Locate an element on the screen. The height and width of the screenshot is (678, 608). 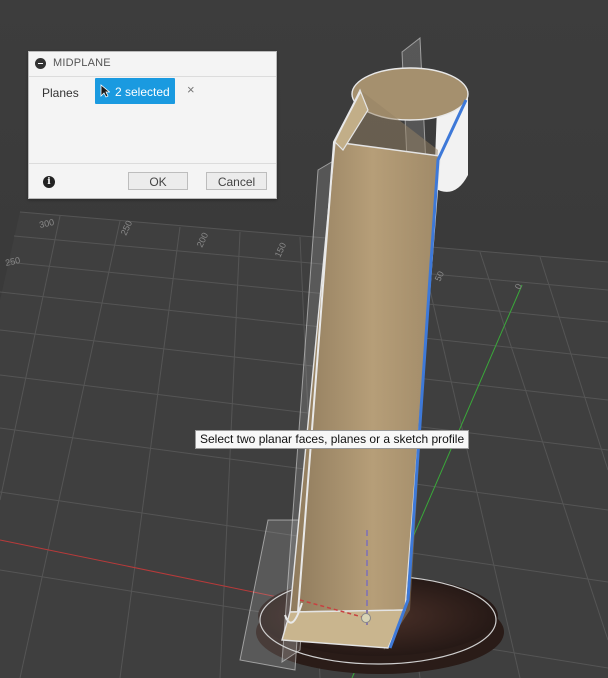
collapse-icon is located at coordinates (40, 63).